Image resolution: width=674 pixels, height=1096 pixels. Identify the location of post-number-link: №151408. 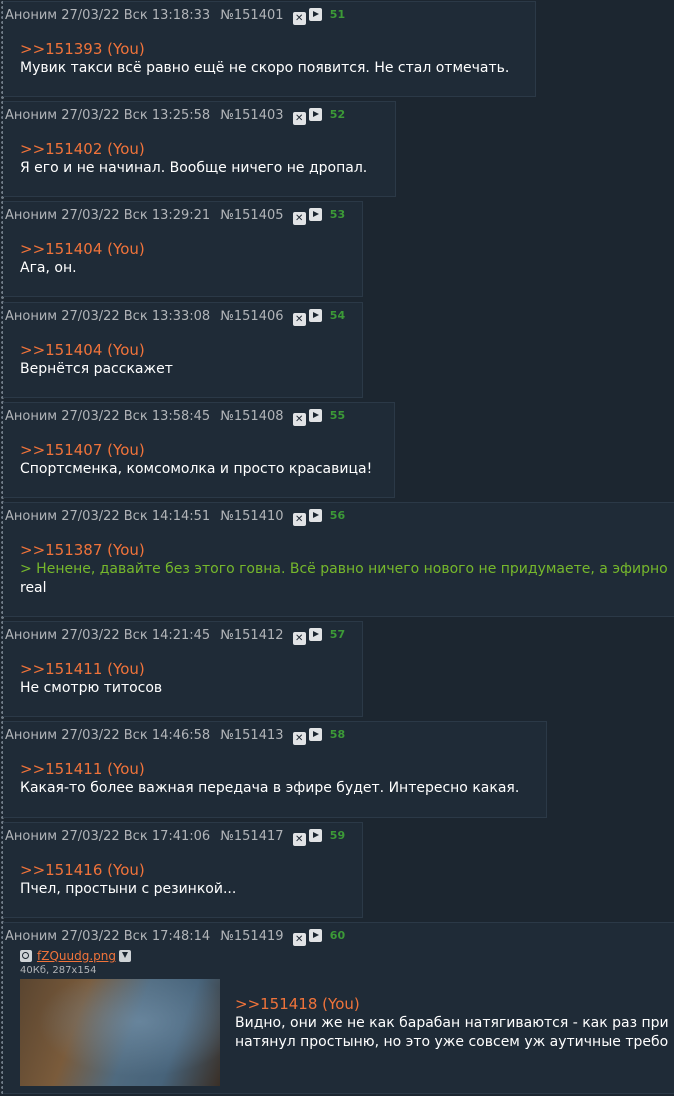
(251, 416).